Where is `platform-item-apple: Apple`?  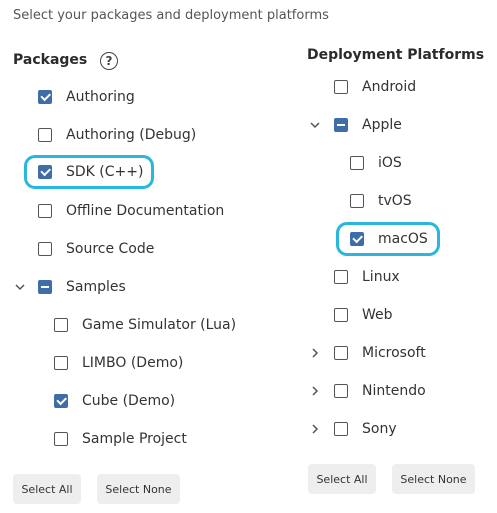 platform-item-apple: Apple is located at coordinates (368, 125).